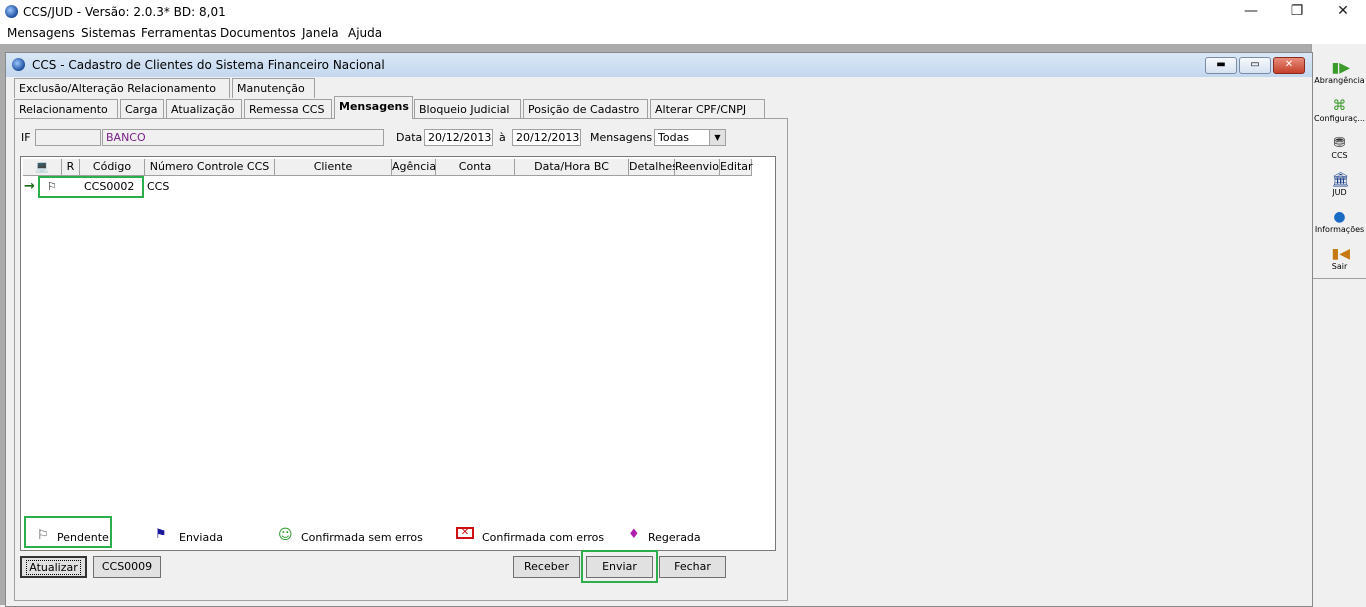  I want to click on toolbar-informacoes: ● Informações, so click(1339, 221).